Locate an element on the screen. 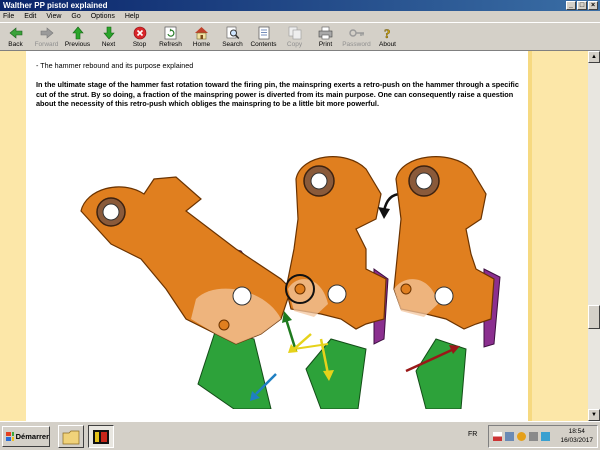  network-icon is located at coordinates (509, 436).